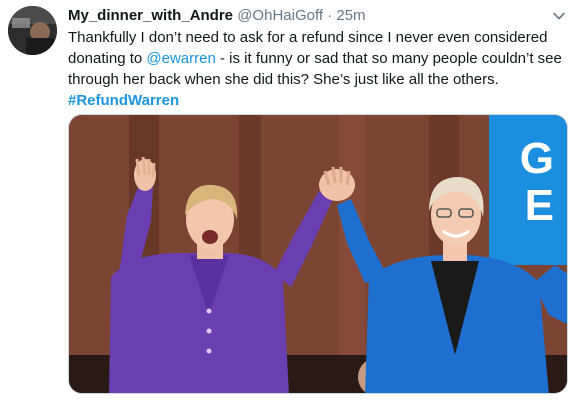  What do you see at coordinates (539, 205) in the screenshot?
I see `svg-text: E` at bounding box center [539, 205].